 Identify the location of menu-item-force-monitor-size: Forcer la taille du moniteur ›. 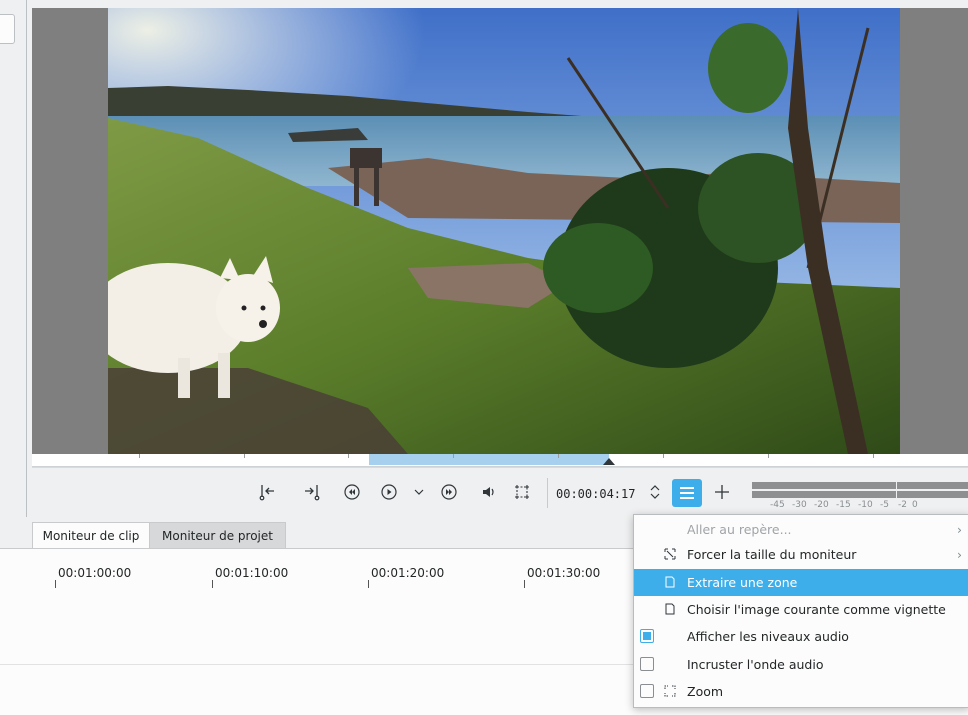
(801, 554).